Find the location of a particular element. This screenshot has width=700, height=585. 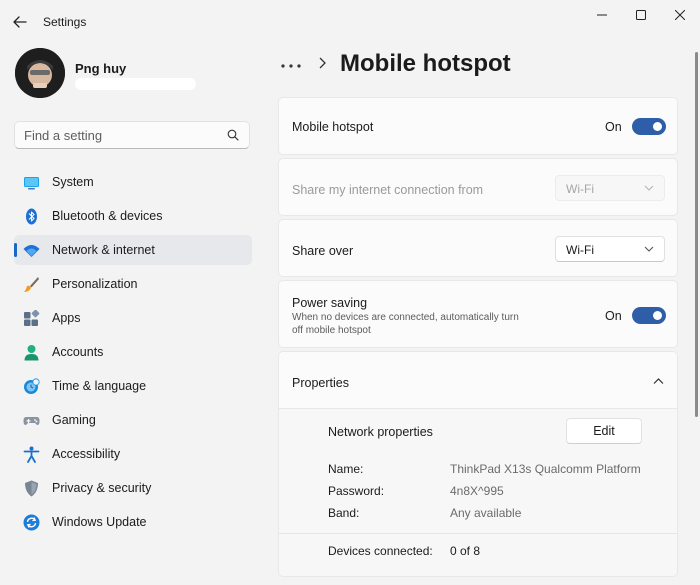

sidebar-item-network: Network & internet is located at coordinates (133, 250).